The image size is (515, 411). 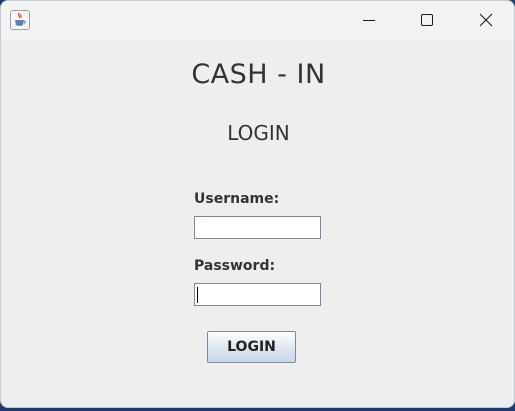 I want to click on minimize-icon, so click(x=369, y=20).